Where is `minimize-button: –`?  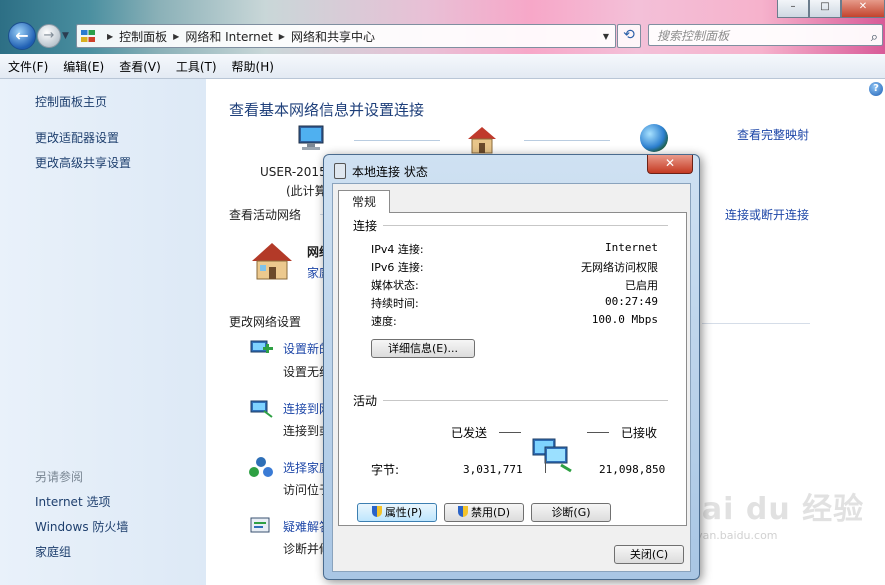 minimize-button: – is located at coordinates (793, 9).